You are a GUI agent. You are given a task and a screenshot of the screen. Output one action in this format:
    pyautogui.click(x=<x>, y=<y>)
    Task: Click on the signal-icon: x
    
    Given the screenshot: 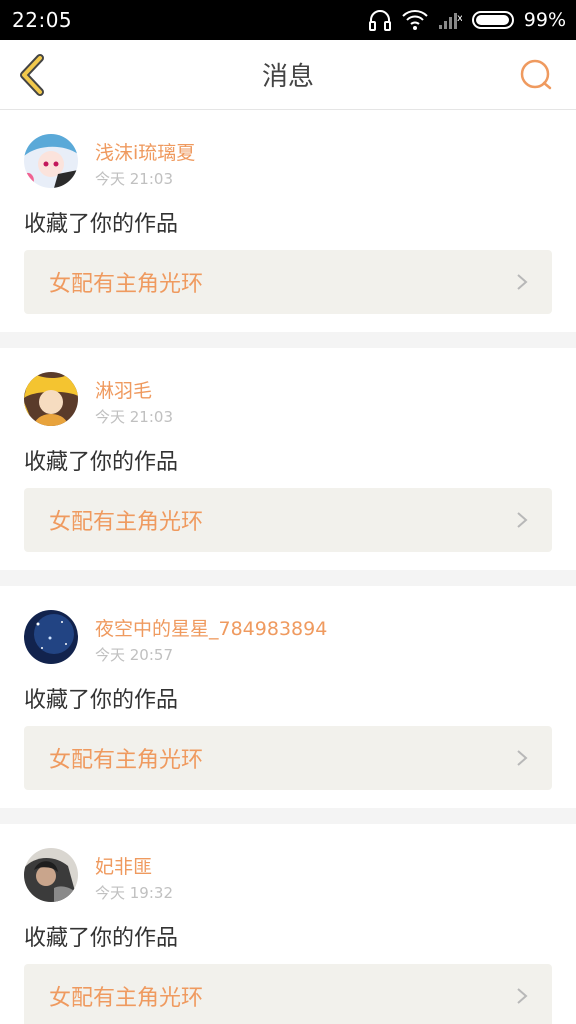 What is the action you would take?
    pyautogui.click(x=450, y=21)
    